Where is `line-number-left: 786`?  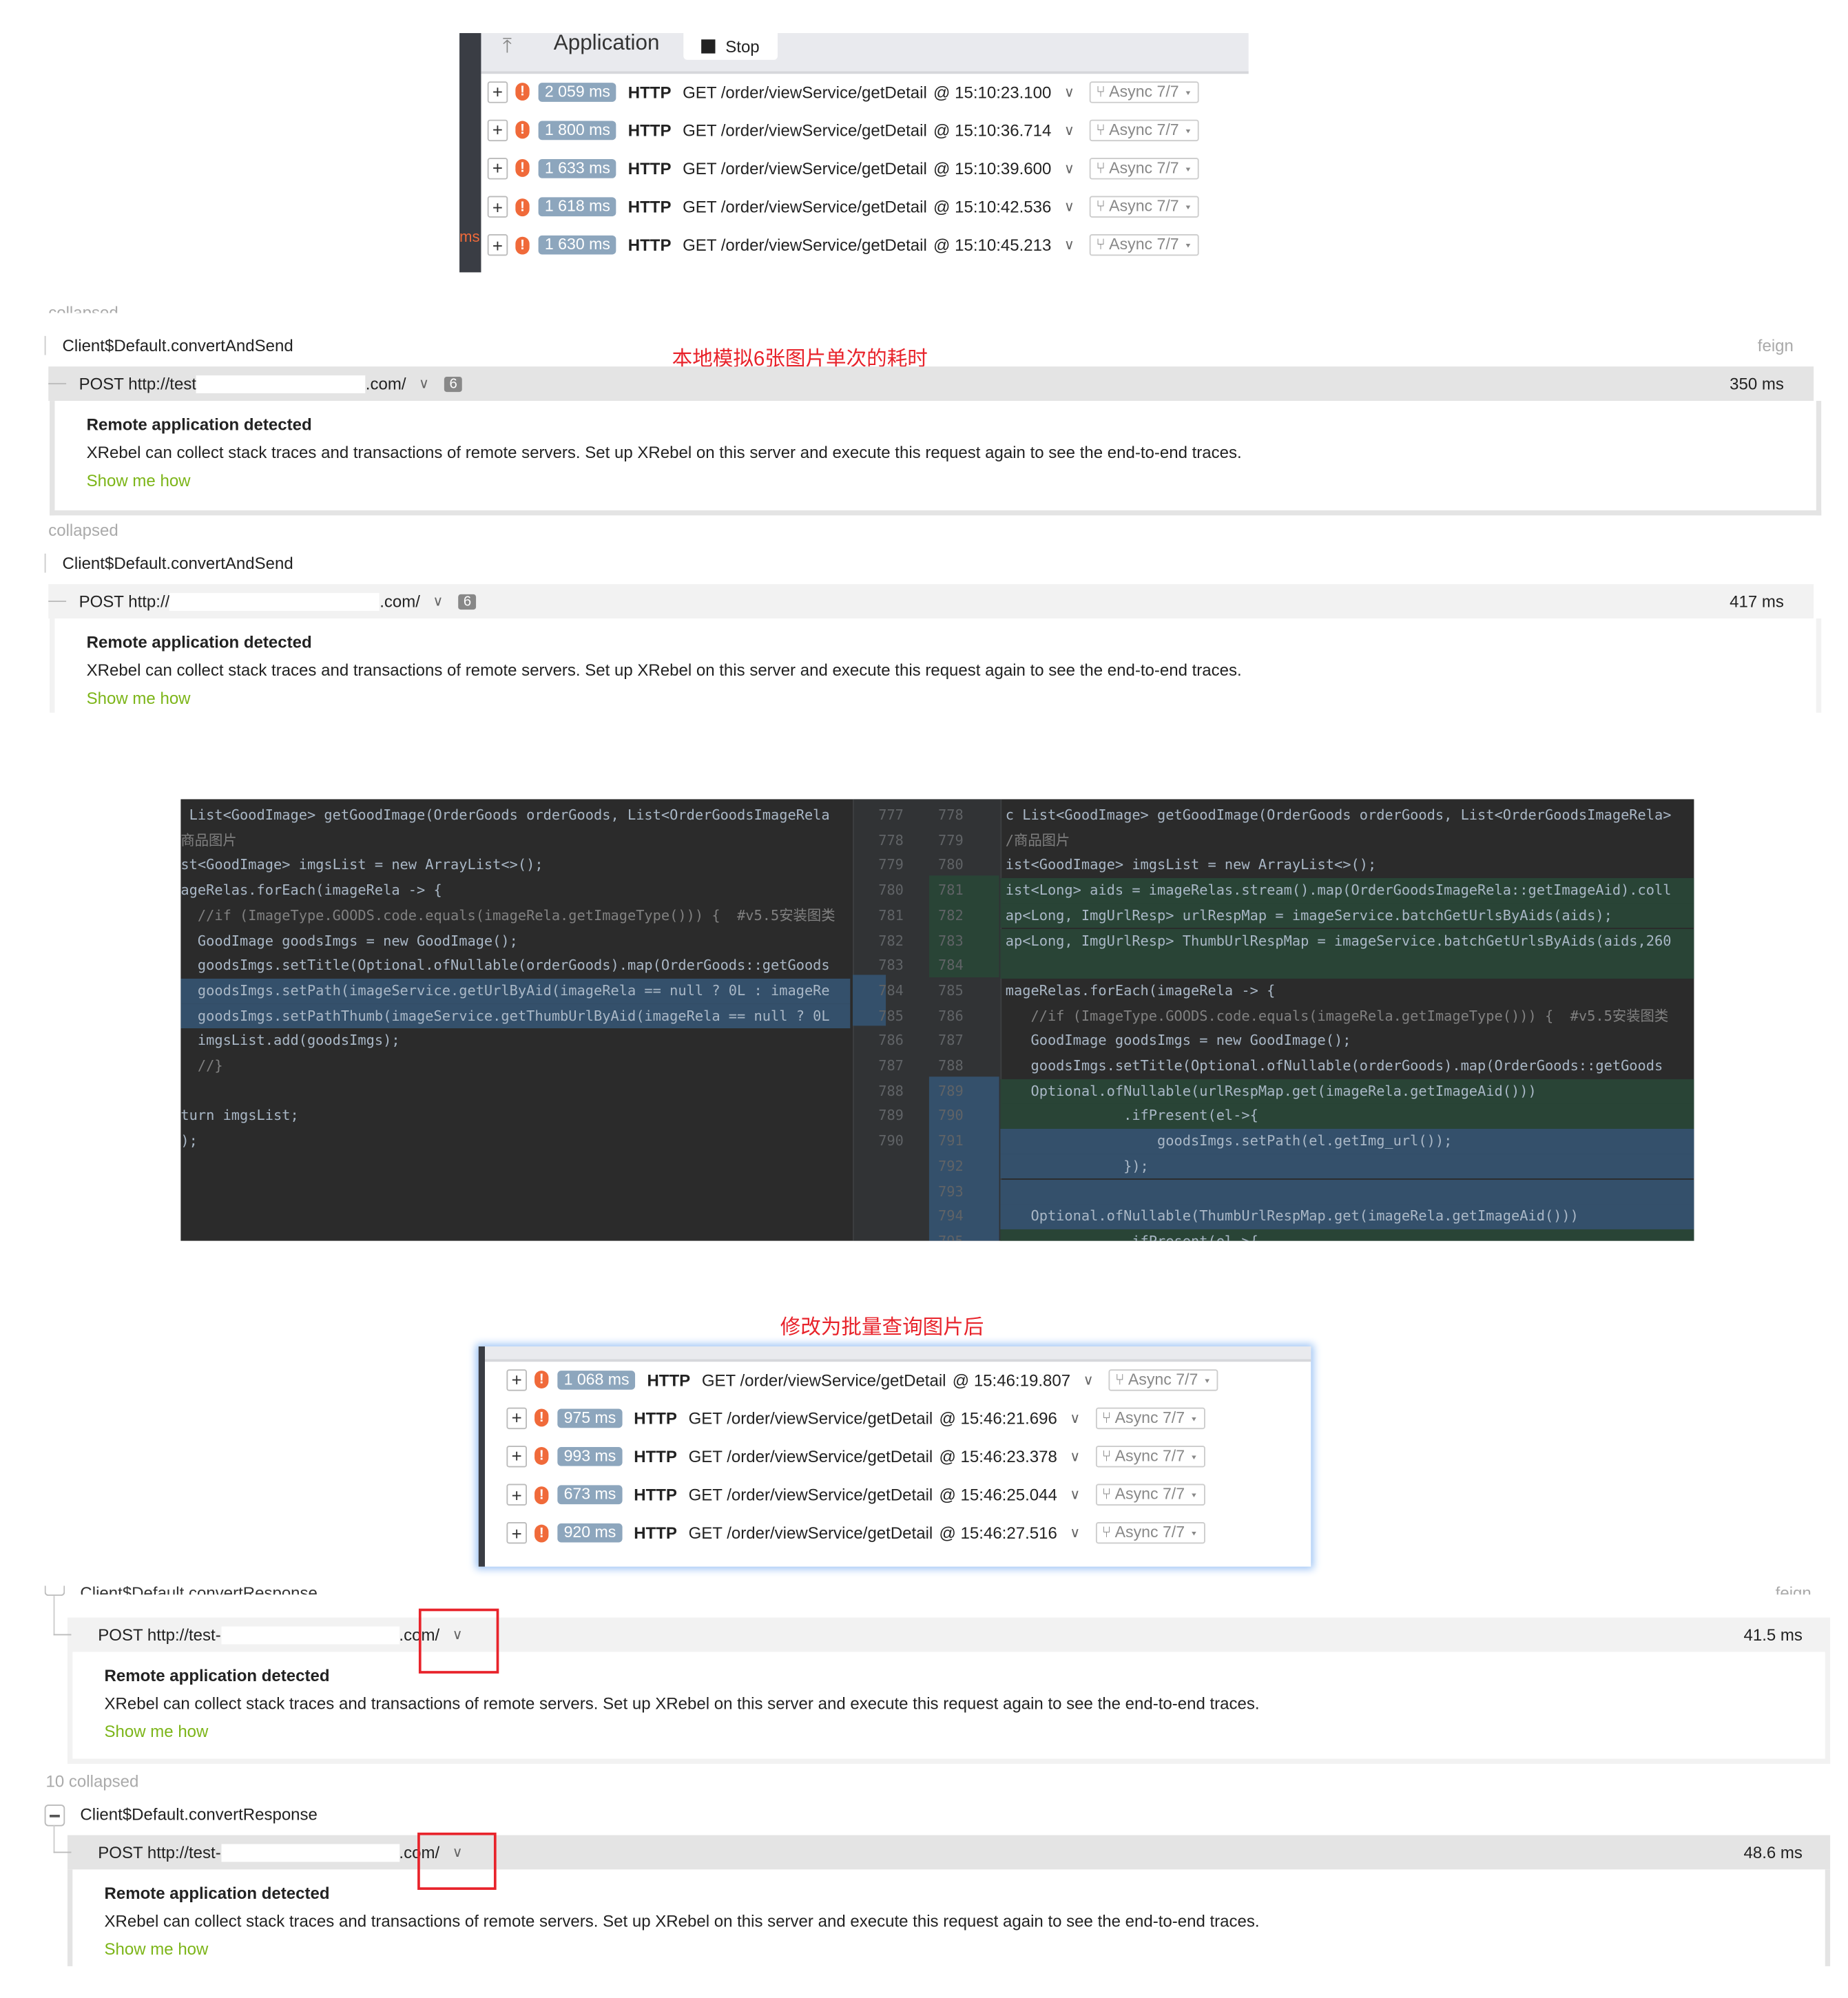
line-number-left: 786 is located at coordinates (891, 1041).